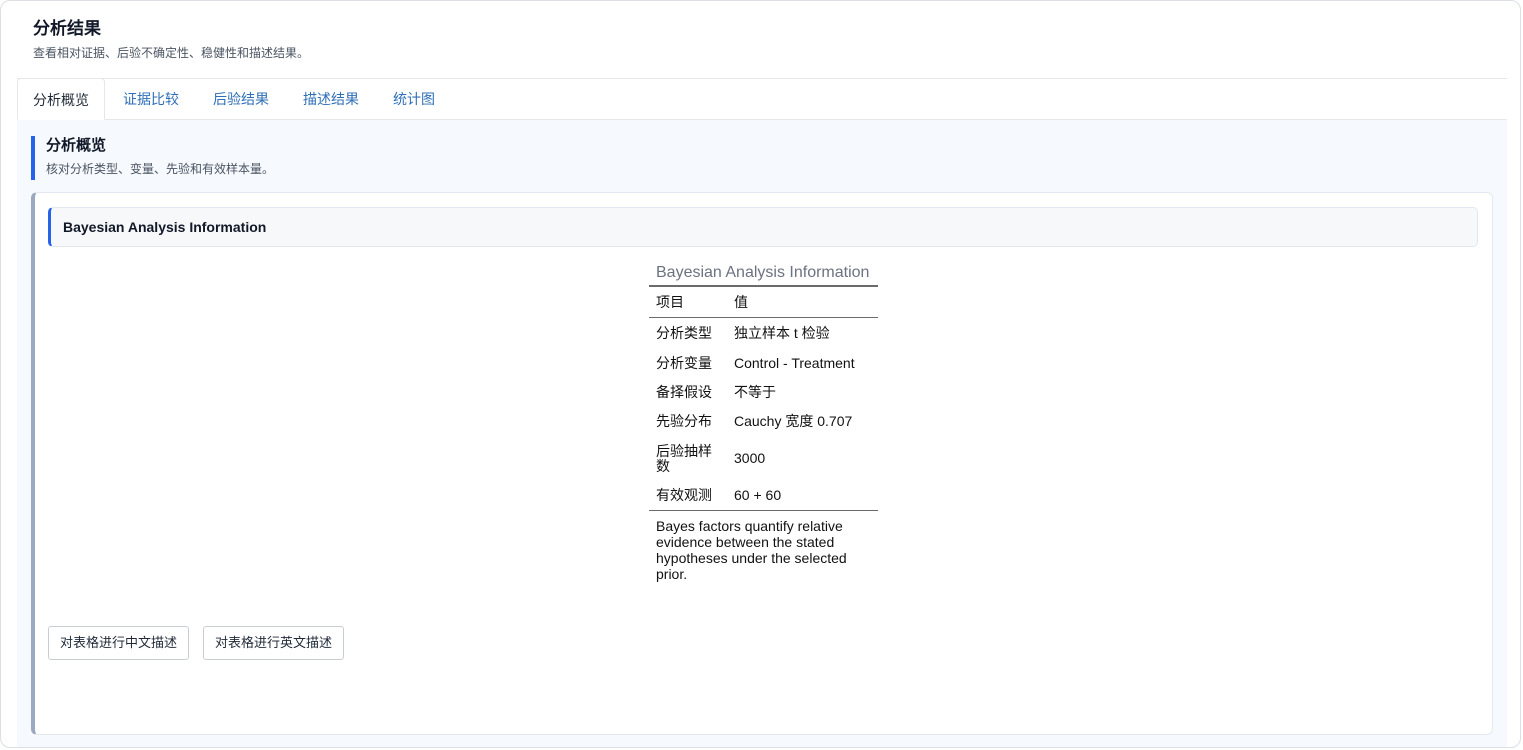  What do you see at coordinates (160, 169) in the screenshot?
I see `section-subtitle: 核对分析类型、变量、先验和有效样本量。` at bounding box center [160, 169].